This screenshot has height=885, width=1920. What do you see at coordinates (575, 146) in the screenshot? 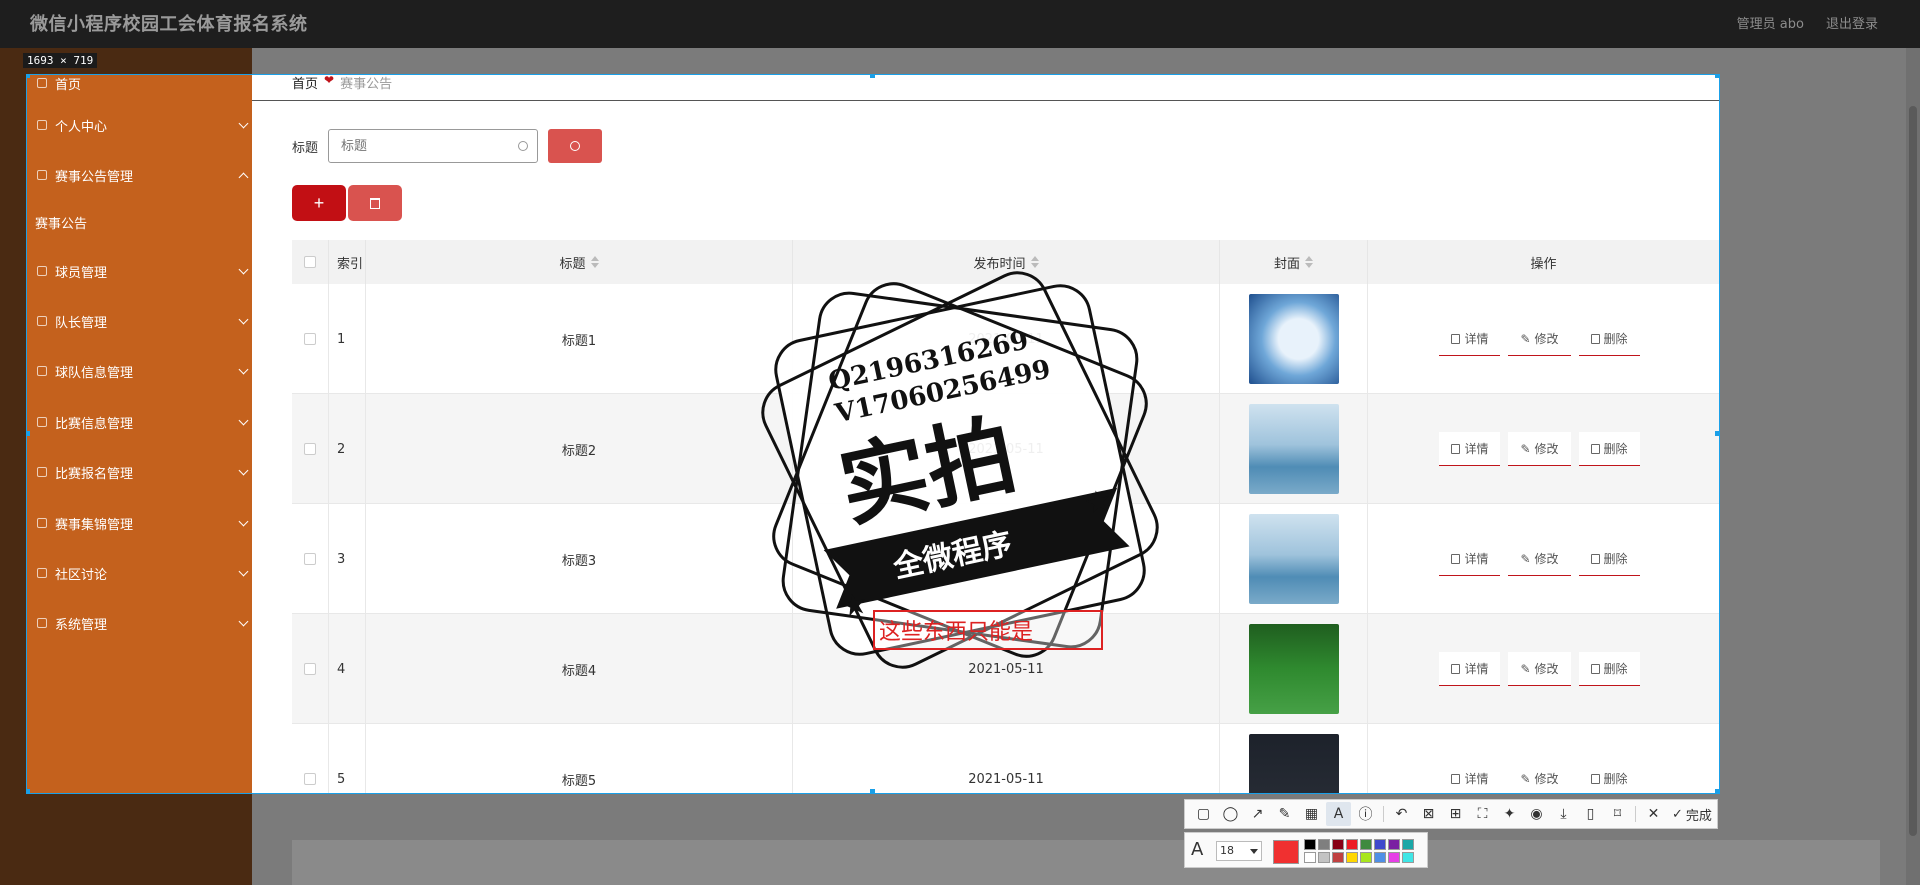
I see `search-button` at bounding box center [575, 146].